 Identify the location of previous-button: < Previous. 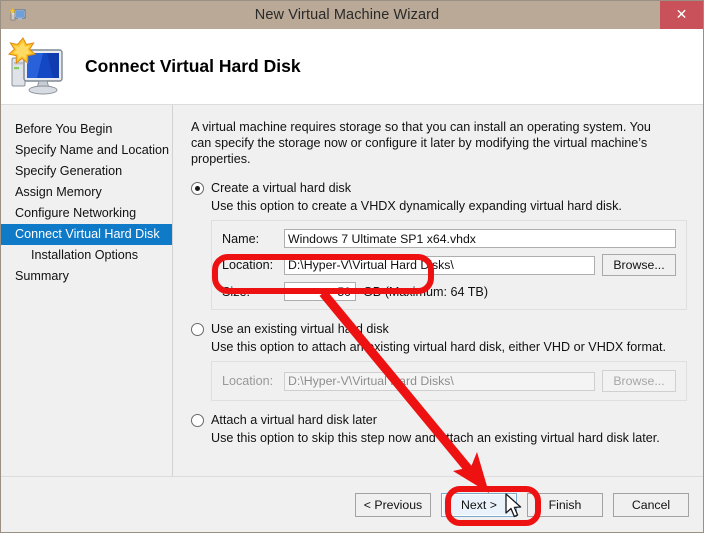
(393, 504).